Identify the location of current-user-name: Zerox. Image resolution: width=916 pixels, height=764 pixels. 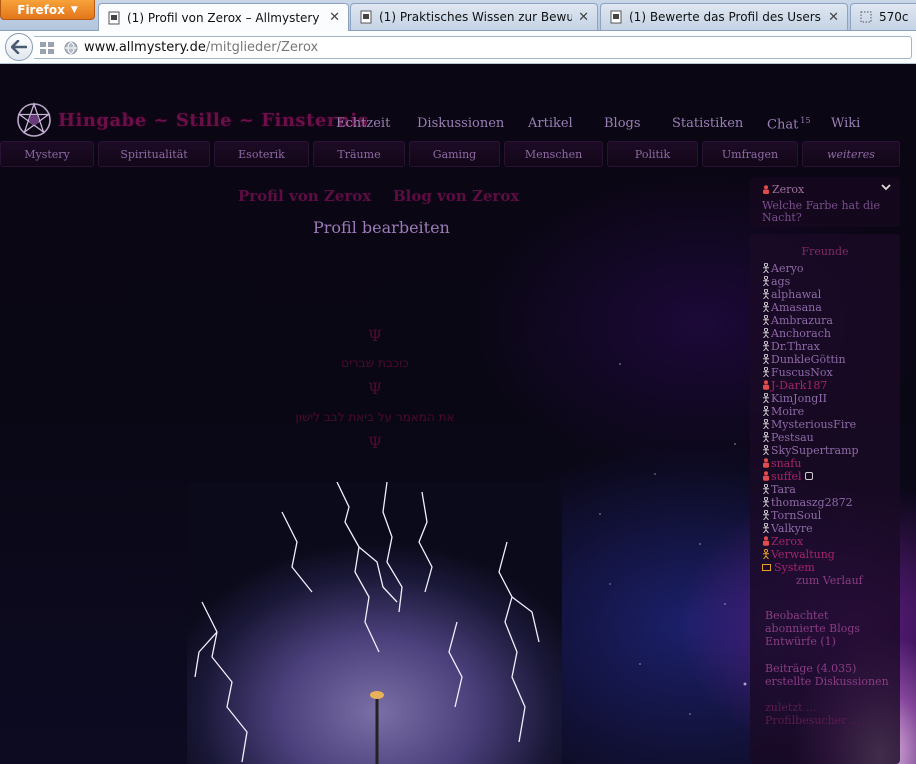
(788, 189).